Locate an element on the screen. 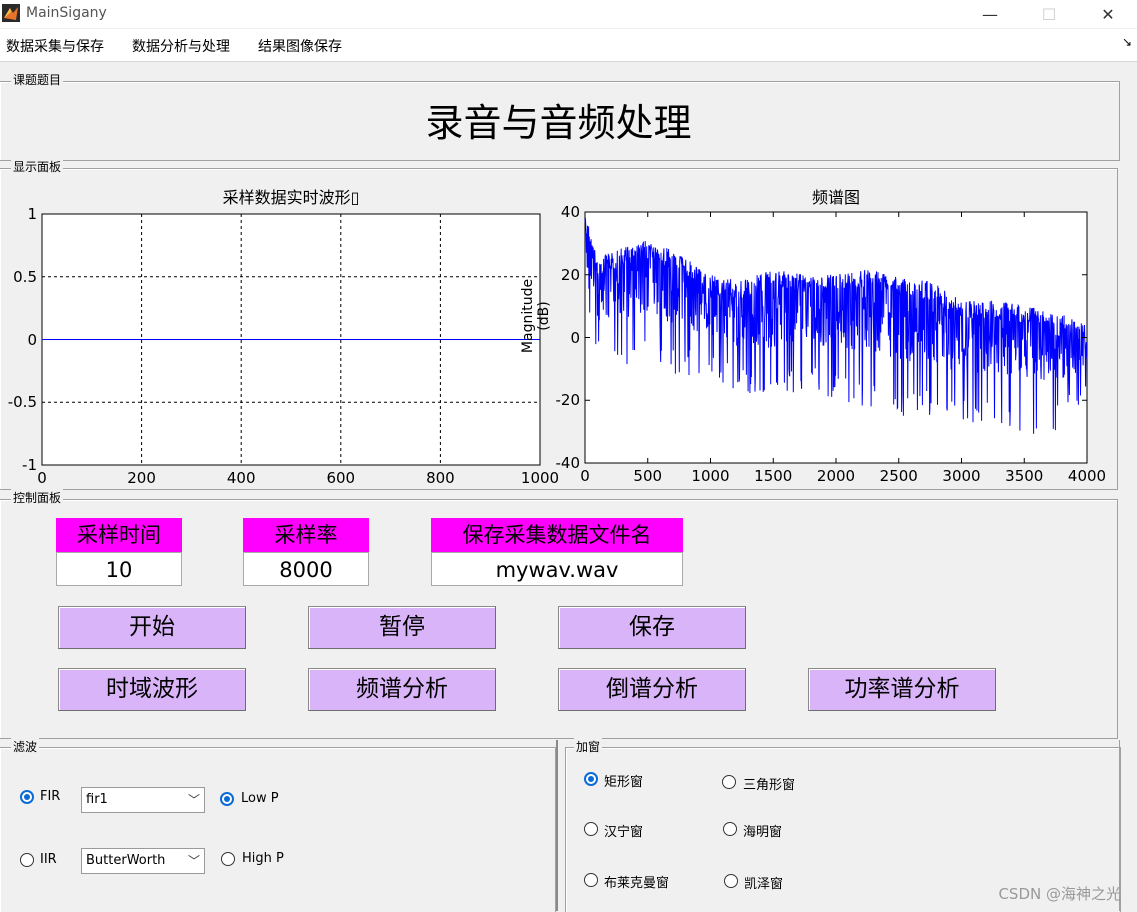 The image size is (1137, 912). fir-label: FIR is located at coordinates (50, 796).